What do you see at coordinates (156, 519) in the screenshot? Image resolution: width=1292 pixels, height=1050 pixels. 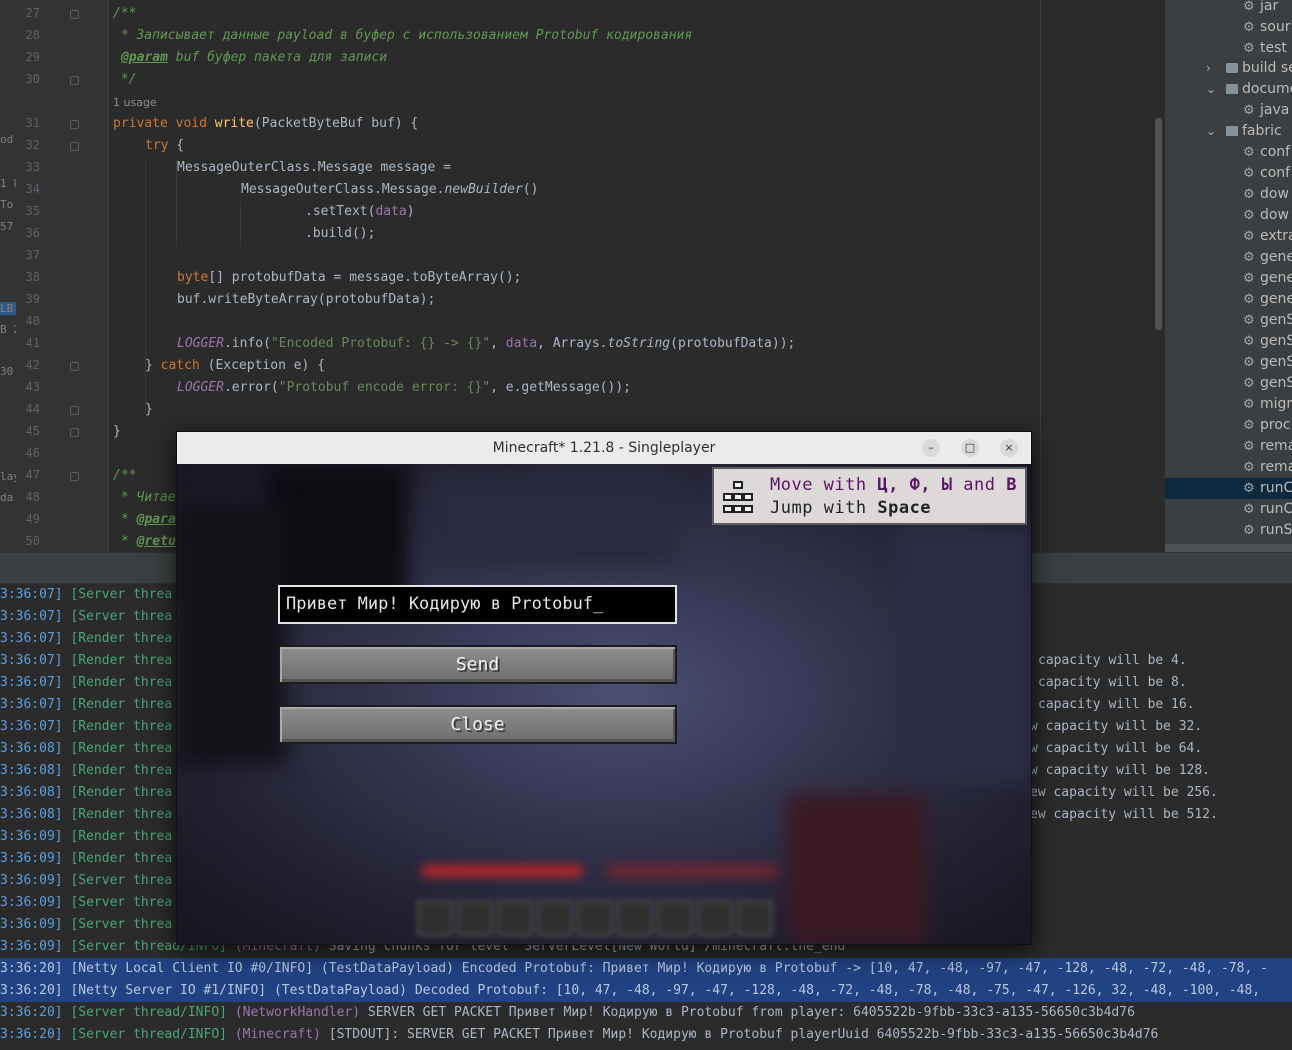 I see `javadoc-tag: @para` at bounding box center [156, 519].